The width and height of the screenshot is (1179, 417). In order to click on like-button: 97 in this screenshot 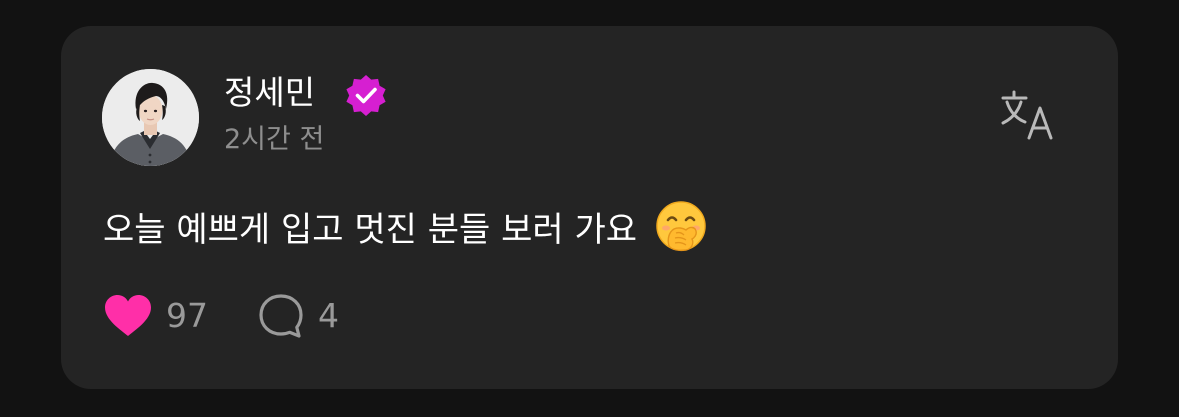, I will do `click(155, 316)`.